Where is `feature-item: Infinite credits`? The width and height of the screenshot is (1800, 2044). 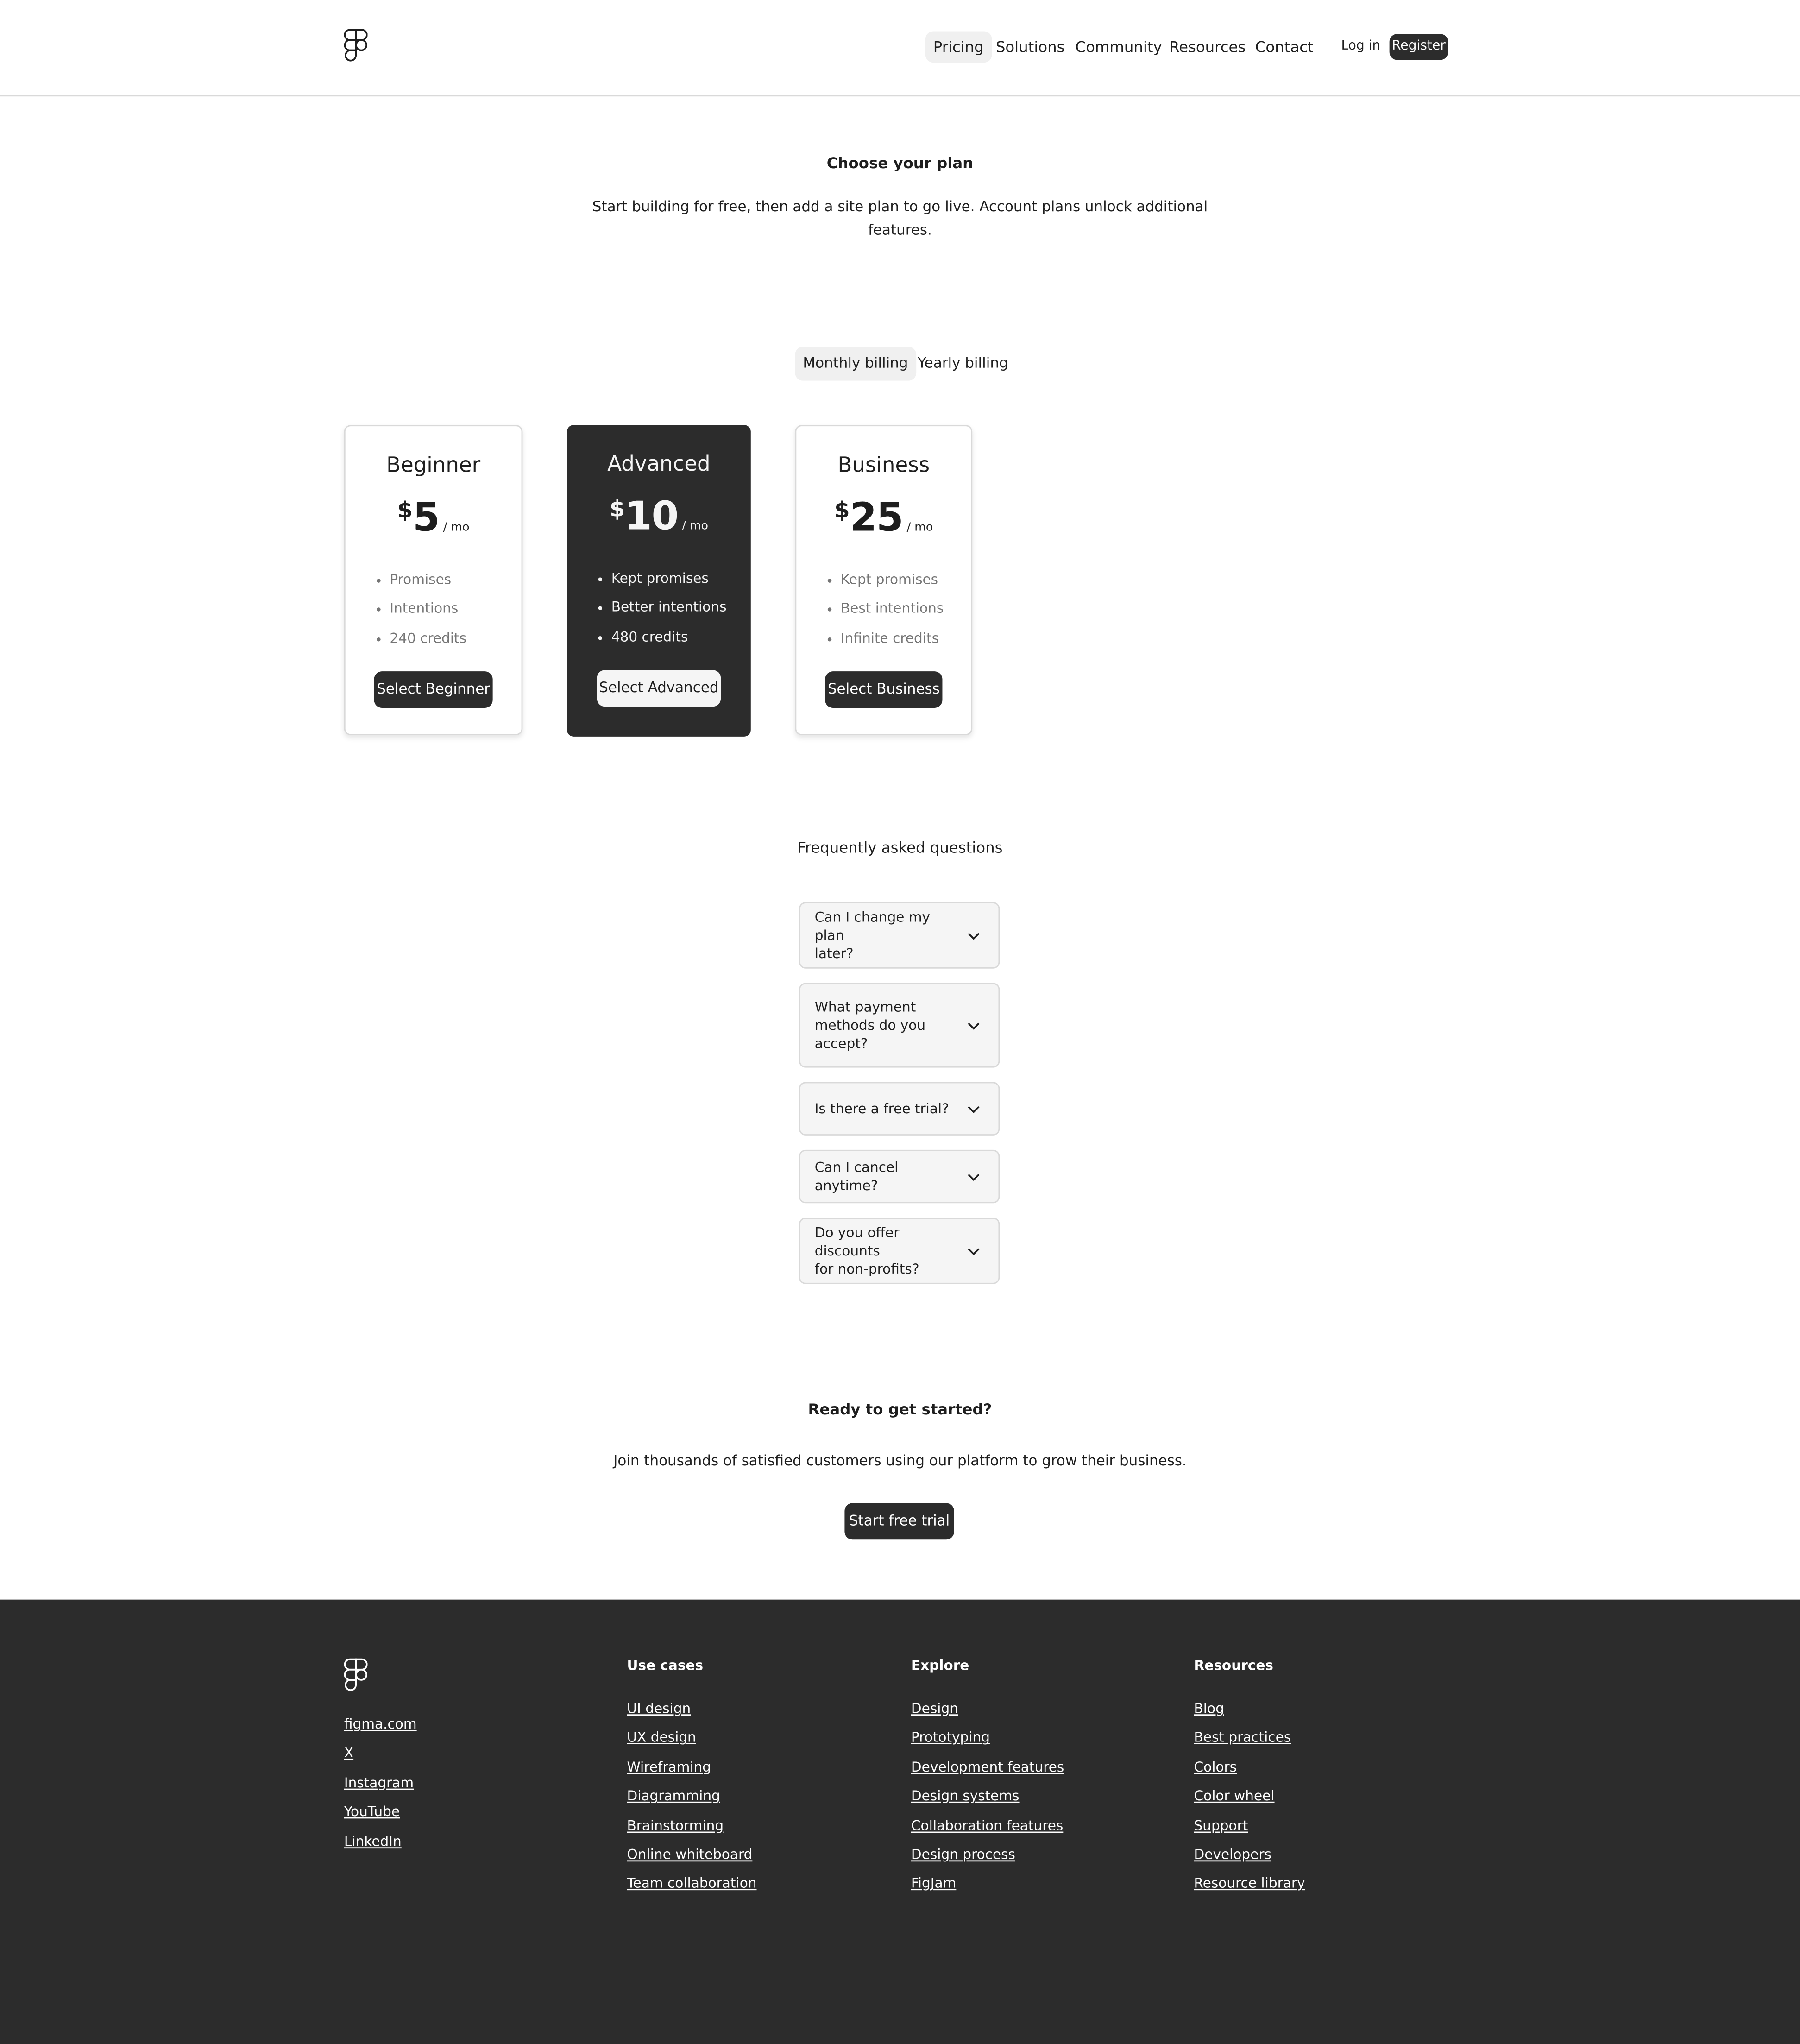 feature-item: Infinite credits is located at coordinates (885, 640).